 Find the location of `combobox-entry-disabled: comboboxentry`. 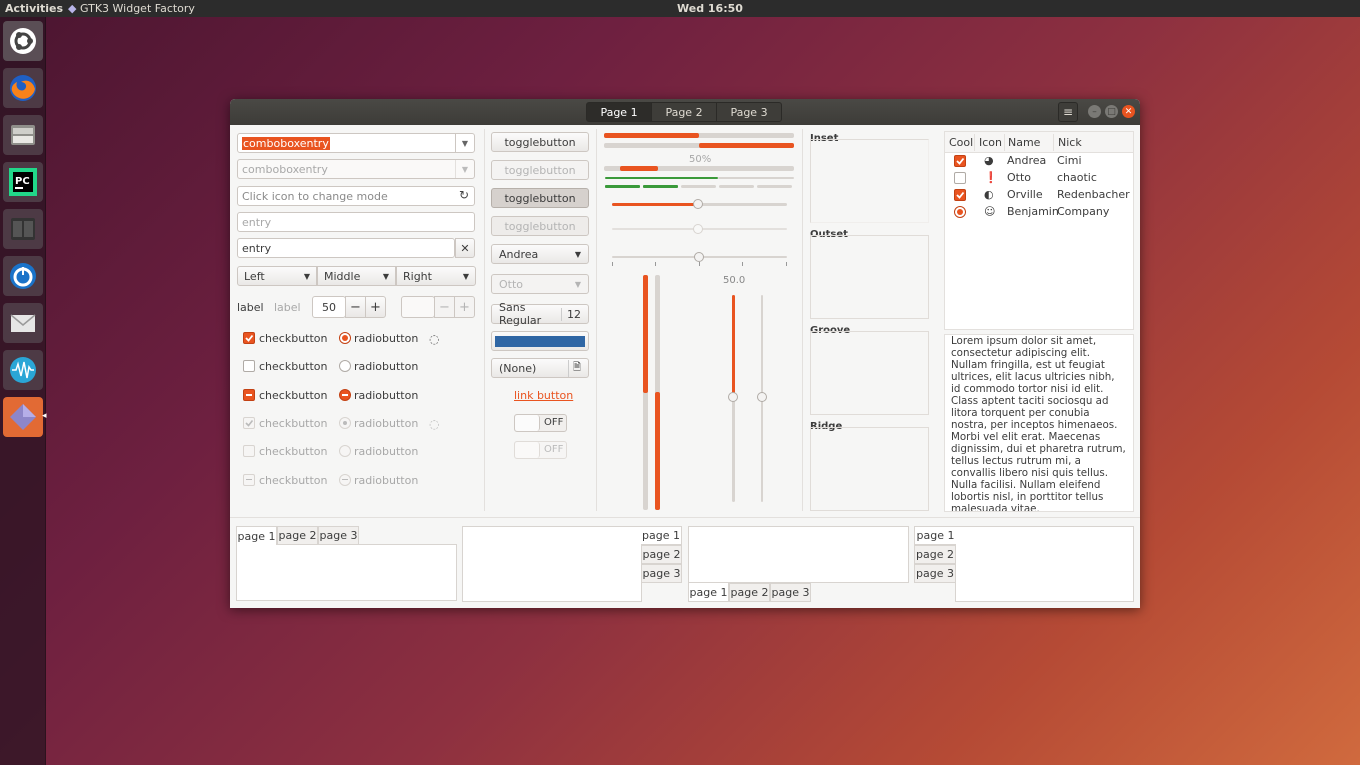

combobox-entry-disabled: comboboxentry is located at coordinates (356, 169).